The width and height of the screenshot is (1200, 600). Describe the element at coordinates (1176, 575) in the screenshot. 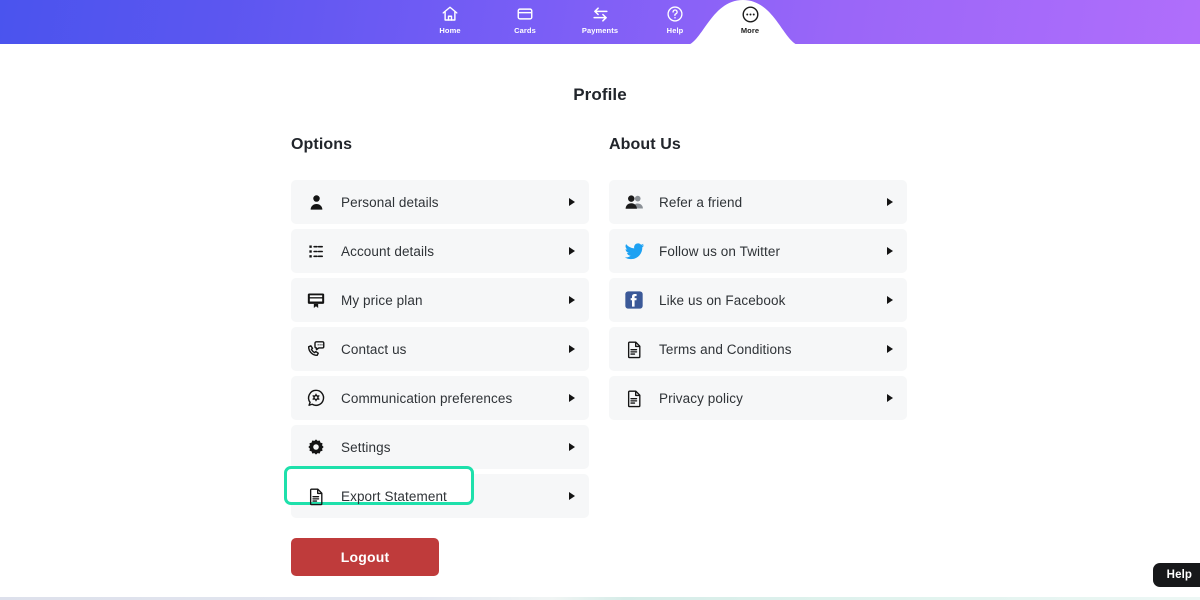

I see `help-widget-button: Help` at that location.